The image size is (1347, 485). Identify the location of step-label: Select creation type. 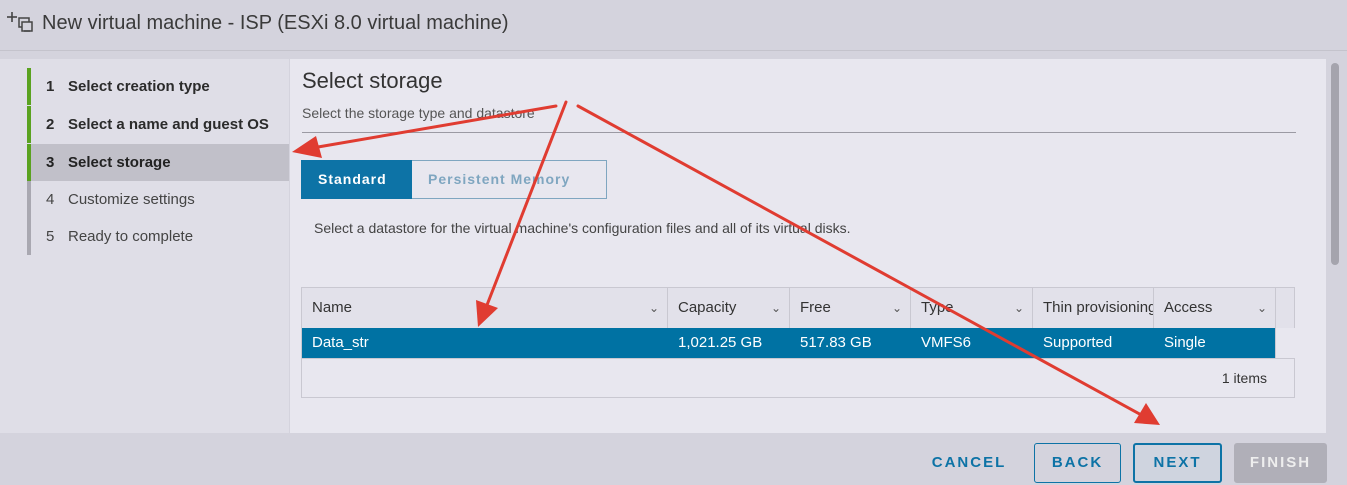
(139, 86).